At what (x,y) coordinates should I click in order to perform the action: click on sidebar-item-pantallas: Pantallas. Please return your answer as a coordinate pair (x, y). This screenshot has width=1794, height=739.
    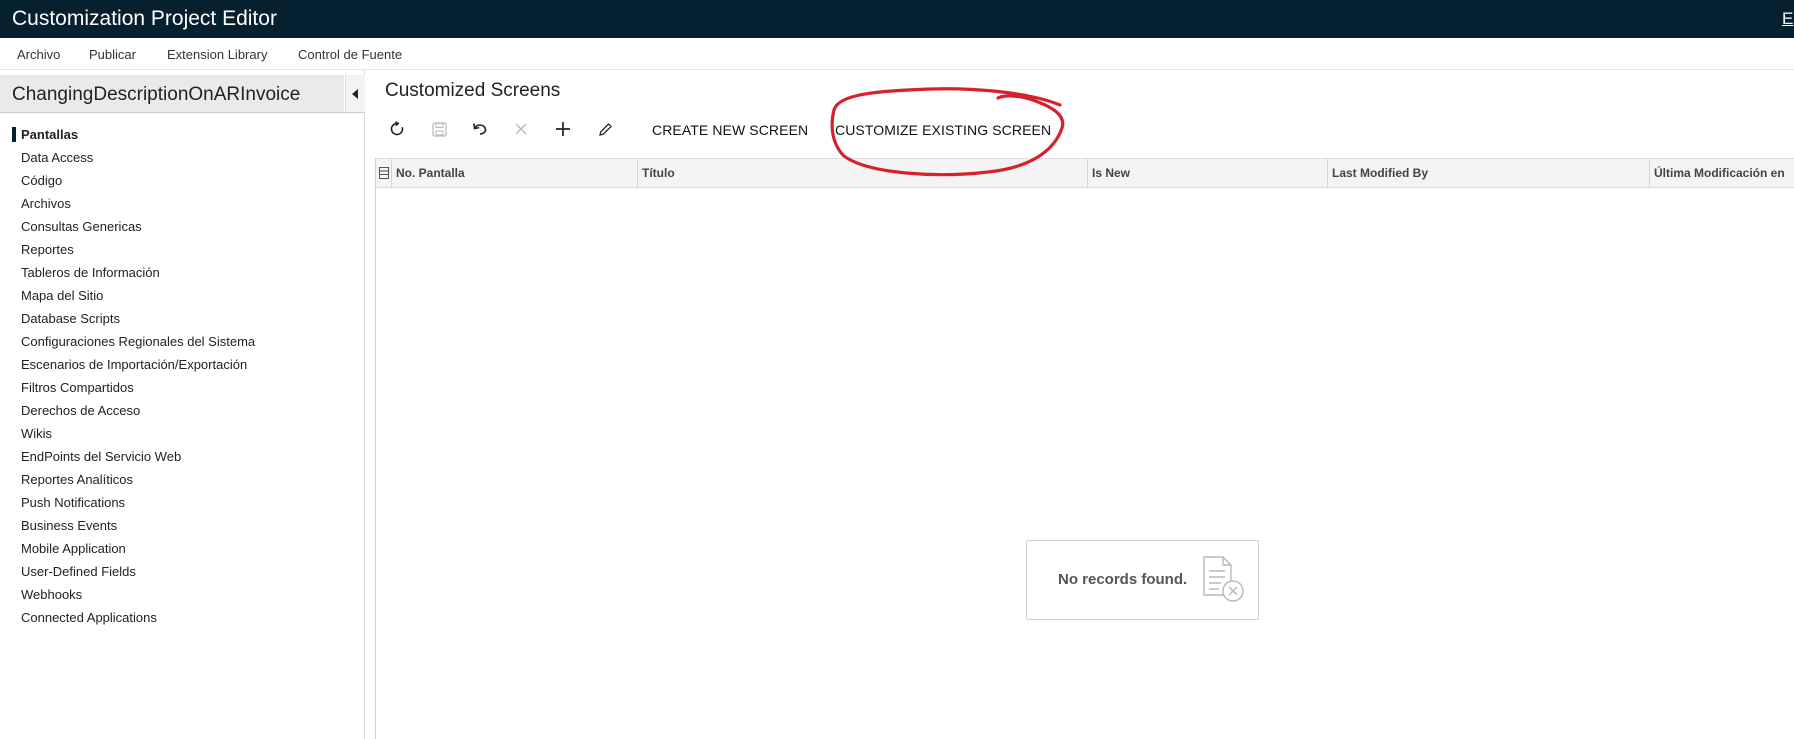
    Looking at the image, I should click on (127, 134).